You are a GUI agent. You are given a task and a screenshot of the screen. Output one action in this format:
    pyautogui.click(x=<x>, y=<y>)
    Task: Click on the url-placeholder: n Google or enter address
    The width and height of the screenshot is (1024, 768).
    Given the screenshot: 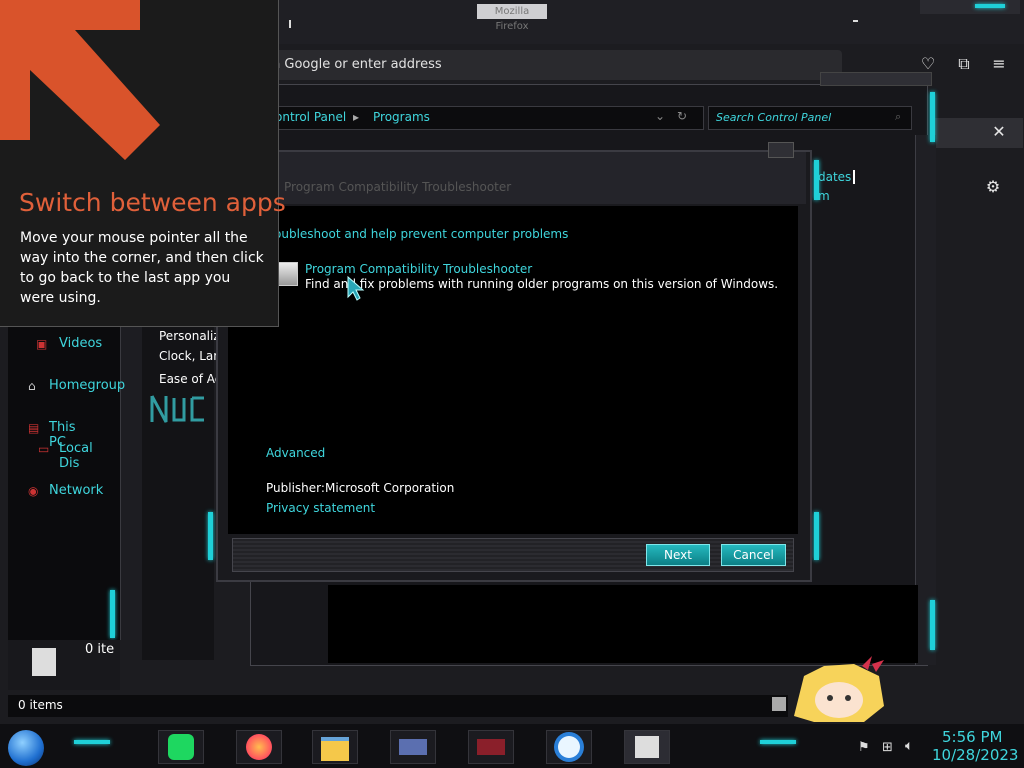 What is the action you would take?
    pyautogui.click(x=357, y=64)
    